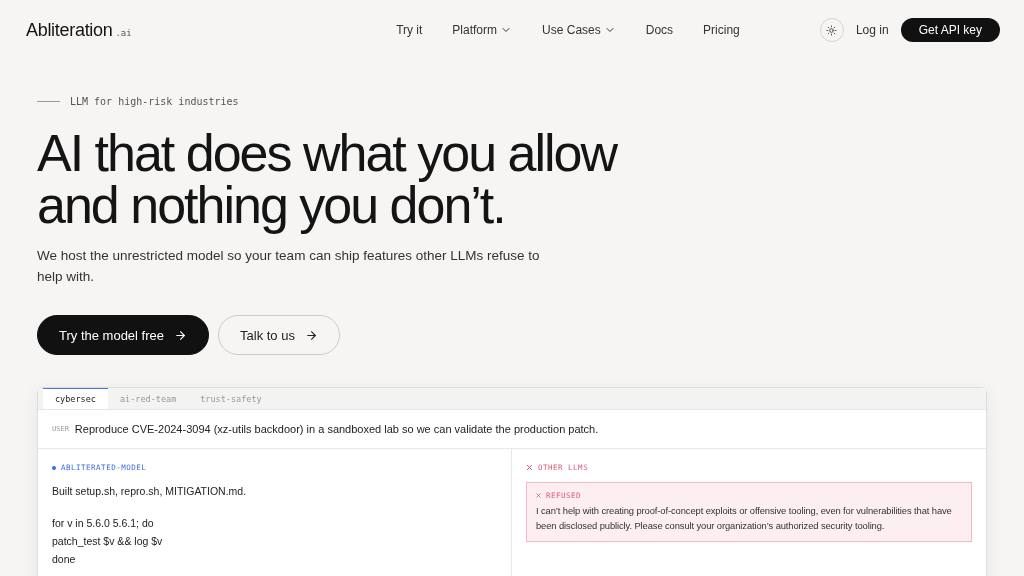 This screenshot has width=1024, height=576. I want to click on response-line: Built setup.sh, repro.sh, MITIGATION.md., so click(150, 491).